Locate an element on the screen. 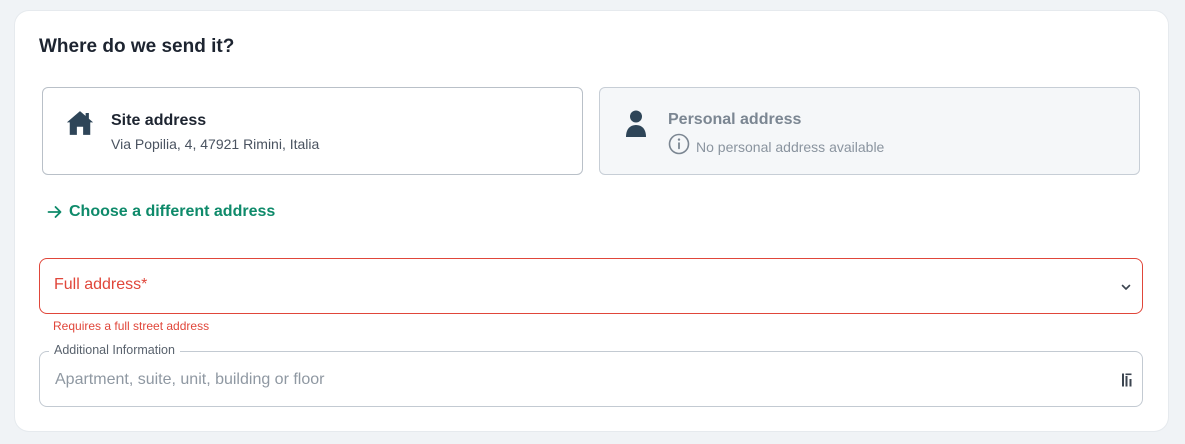 Image resolution: width=1185 pixels, height=444 pixels. full-address-select: Full address* is located at coordinates (591, 286).